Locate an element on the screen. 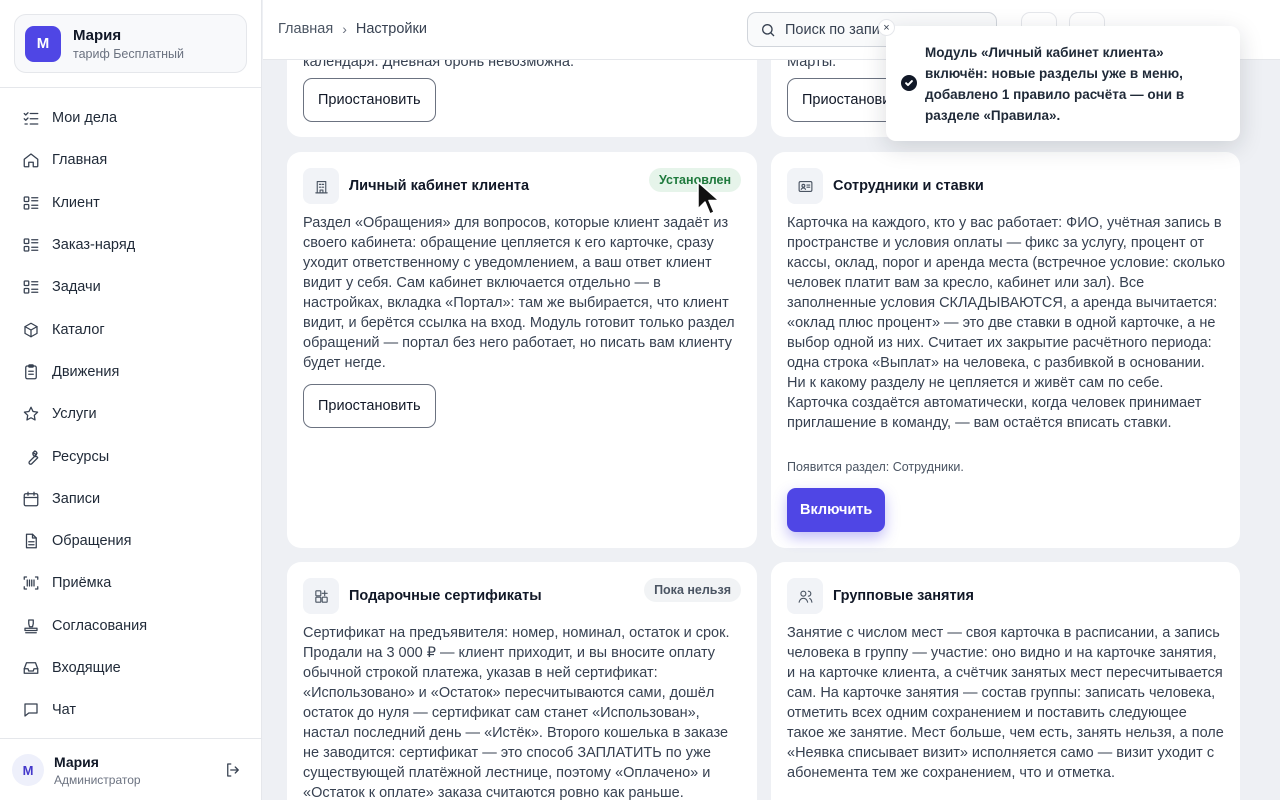  sidebar-item-label: Каталог is located at coordinates (78, 329).